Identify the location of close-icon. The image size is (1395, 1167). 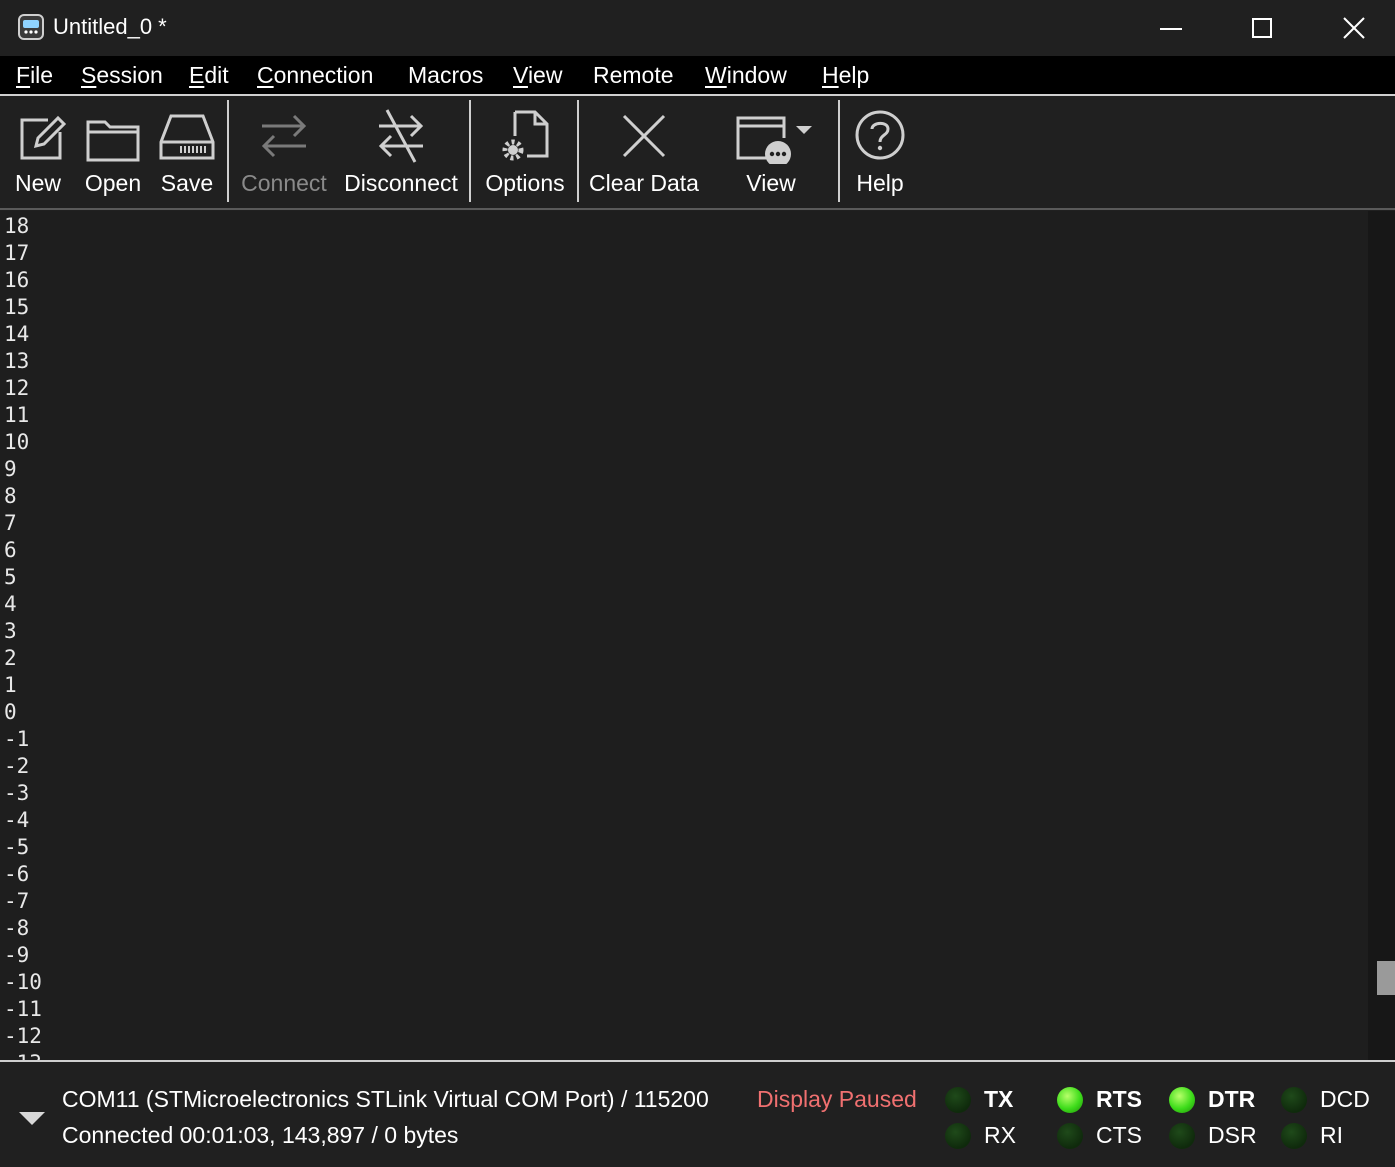
(1354, 28).